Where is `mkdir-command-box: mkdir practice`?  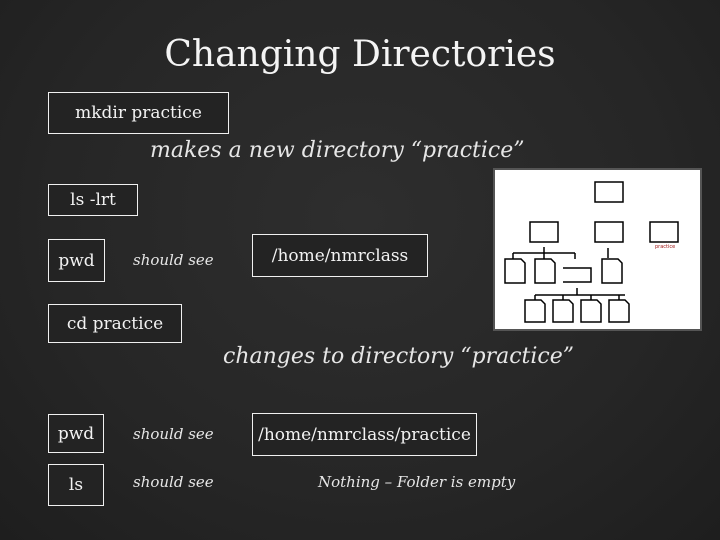 mkdir-command-box: mkdir practice is located at coordinates (138, 113).